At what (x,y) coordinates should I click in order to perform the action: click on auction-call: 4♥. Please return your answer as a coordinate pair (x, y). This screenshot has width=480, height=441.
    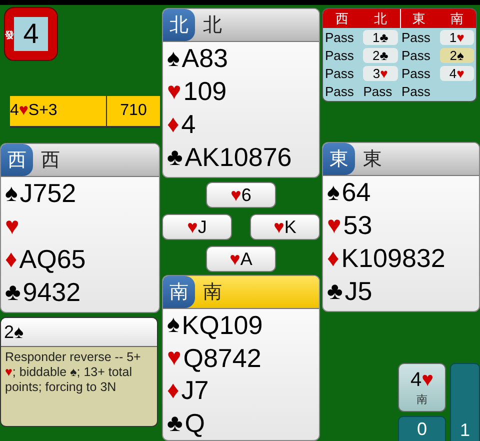
    Looking at the image, I should click on (457, 73).